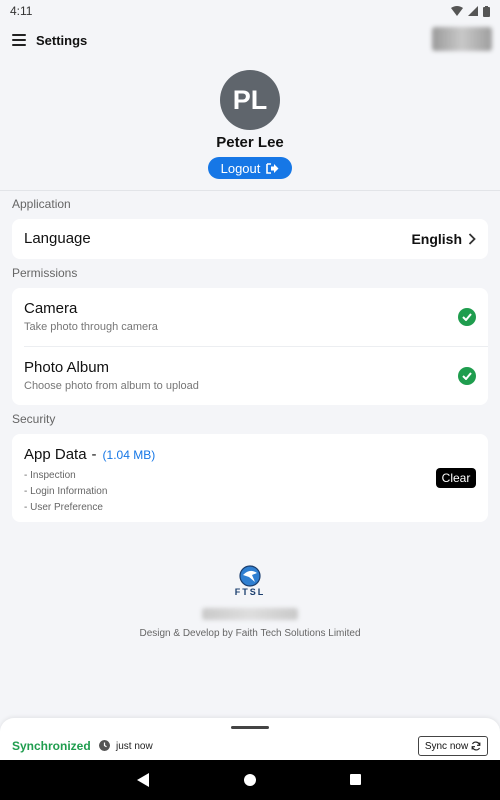 The height and width of the screenshot is (800, 500). Describe the element at coordinates (66, 491) in the screenshot. I see `app-data-item: - Login Information` at that location.